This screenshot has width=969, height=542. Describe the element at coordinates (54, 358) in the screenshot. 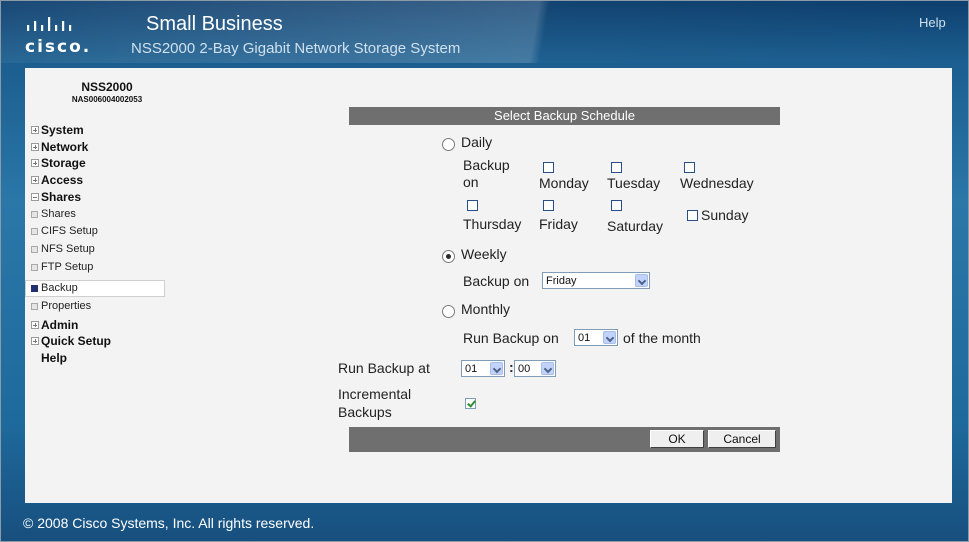

I see `sidebar-item-label: Help` at that location.